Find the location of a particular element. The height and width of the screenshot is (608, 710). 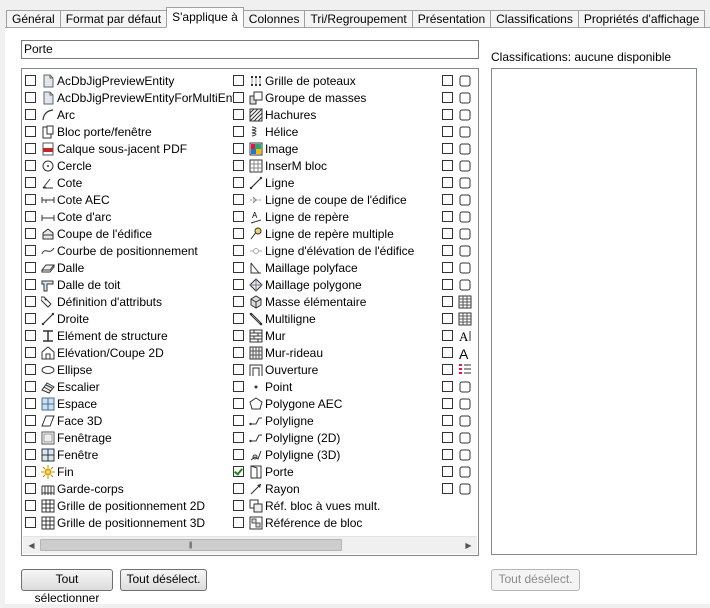

list-item: Point is located at coordinates (323, 386).